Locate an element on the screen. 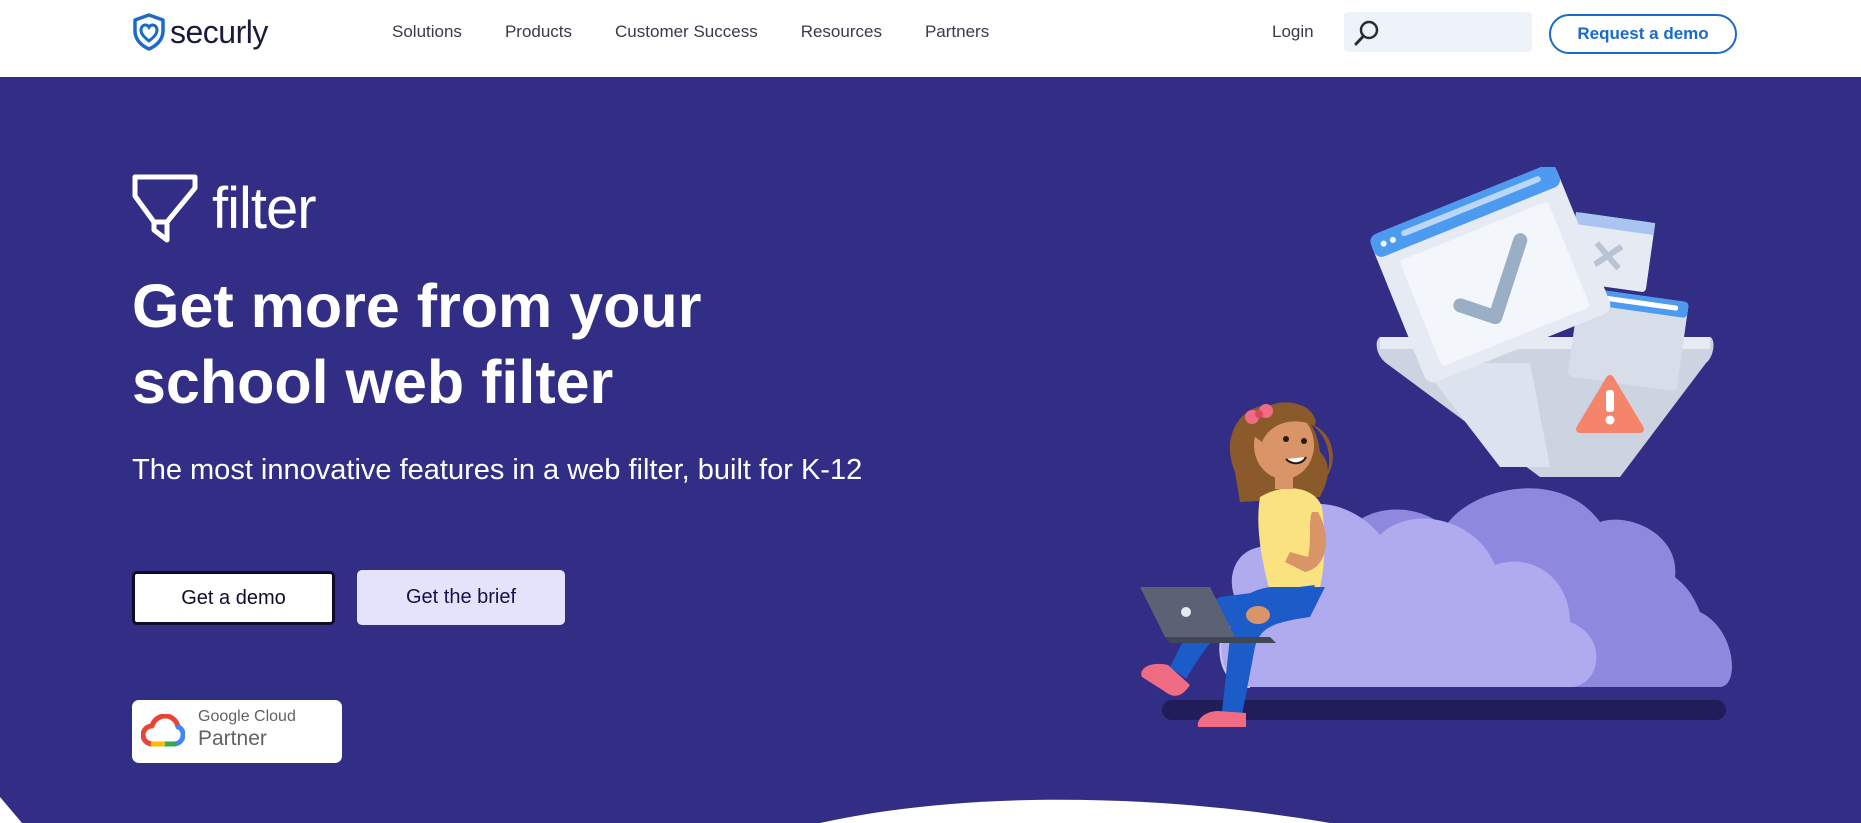  search-icon is located at coordinates (1367, 33).